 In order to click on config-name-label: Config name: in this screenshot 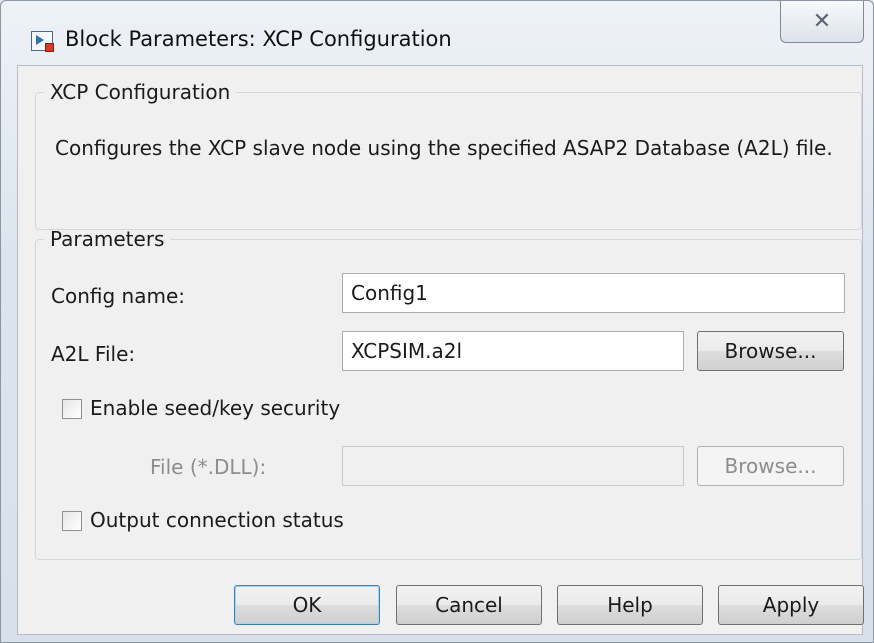, I will do `click(118, 296)`.